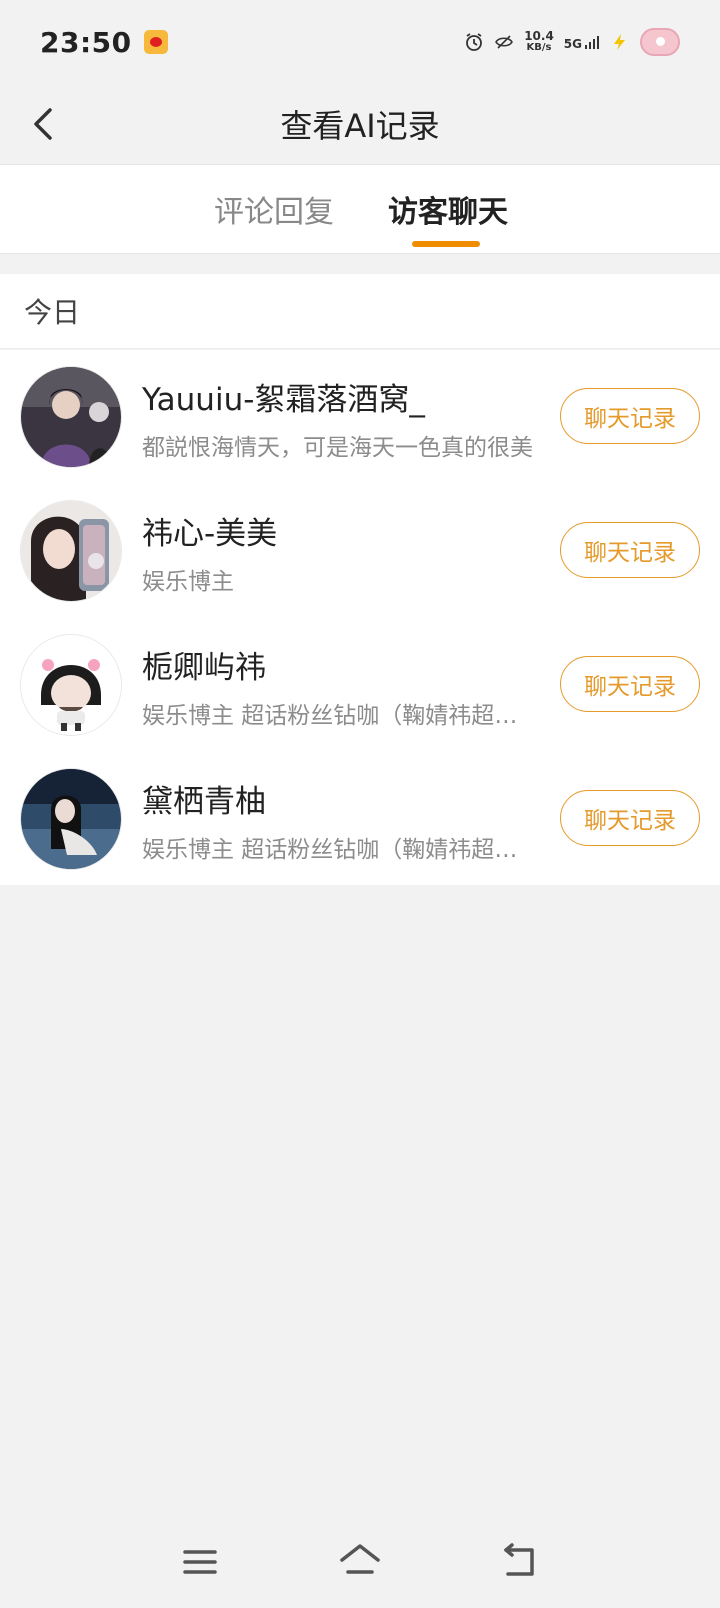 This screenshot has height=1608, width=720. Describe the element at coordinates (660, 42) in the screenshot. I see `donut-avatar-icon` at that location.